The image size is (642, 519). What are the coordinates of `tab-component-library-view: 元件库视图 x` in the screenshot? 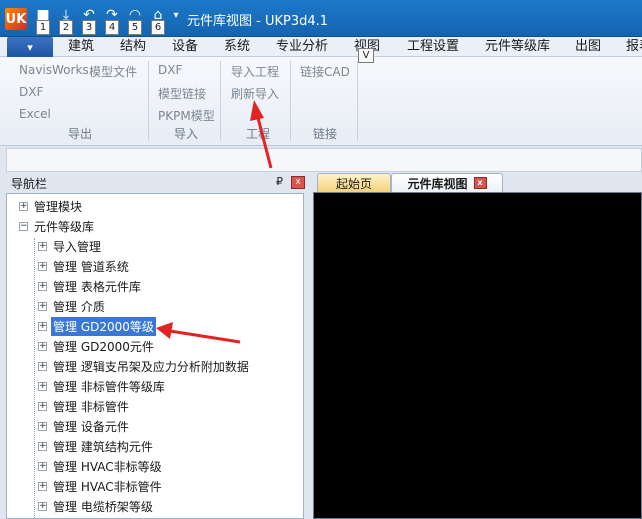 It's located at (447, 182).